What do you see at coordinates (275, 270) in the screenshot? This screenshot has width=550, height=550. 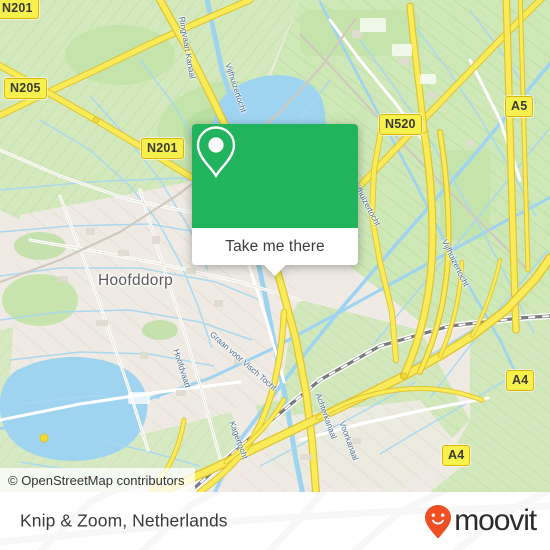 I see `popup-pointer-tail` at bounding box center [275, 270].